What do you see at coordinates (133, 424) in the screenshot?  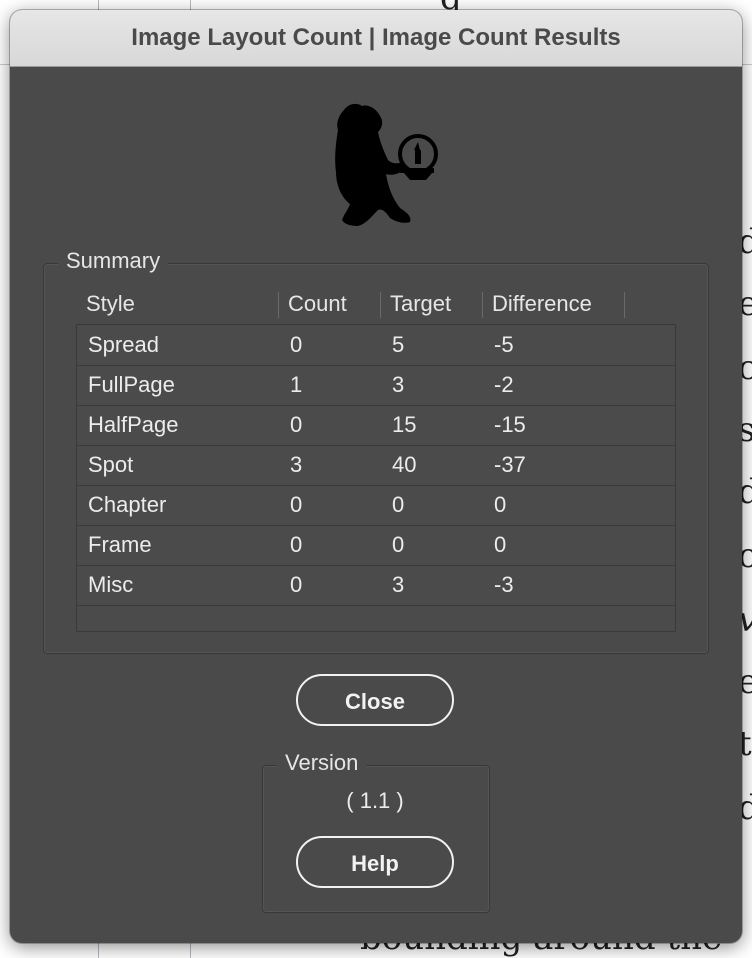 I see `cell-style: HalfPage` at bounding box center [133, 424].